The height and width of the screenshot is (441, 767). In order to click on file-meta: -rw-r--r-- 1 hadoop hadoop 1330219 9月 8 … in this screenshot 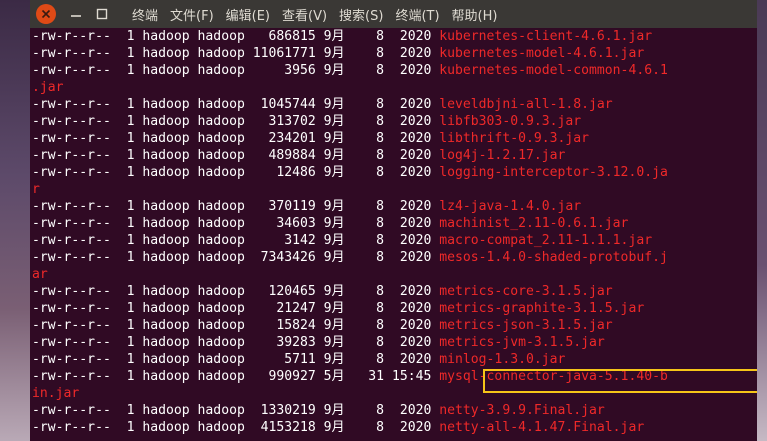, I will do `click(236, 410)`.